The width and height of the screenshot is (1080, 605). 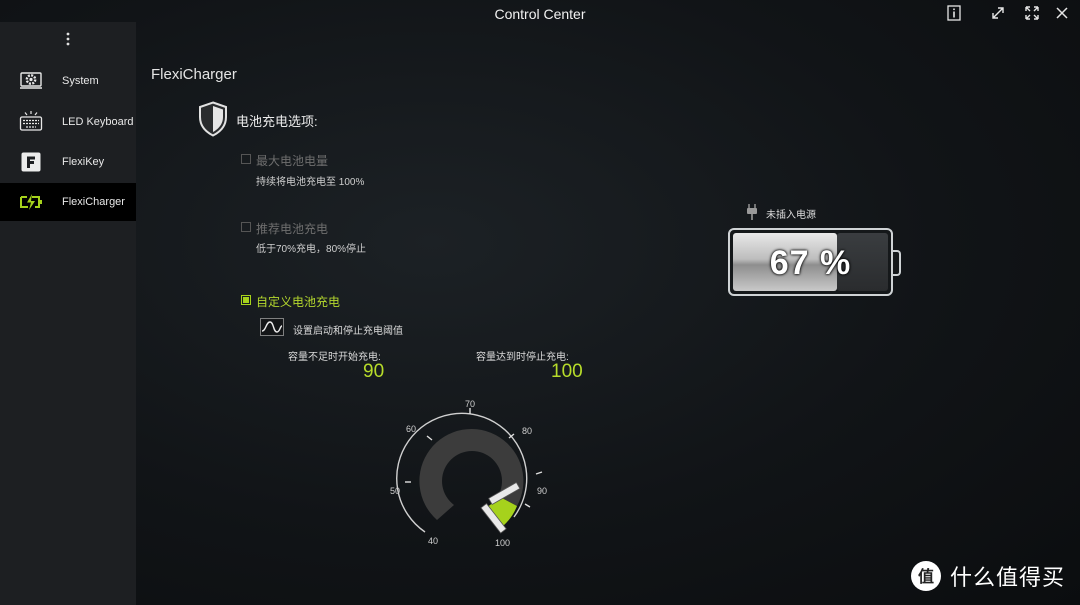 I want to click on stop-charge-value: 100, so click(x=567, y=371).